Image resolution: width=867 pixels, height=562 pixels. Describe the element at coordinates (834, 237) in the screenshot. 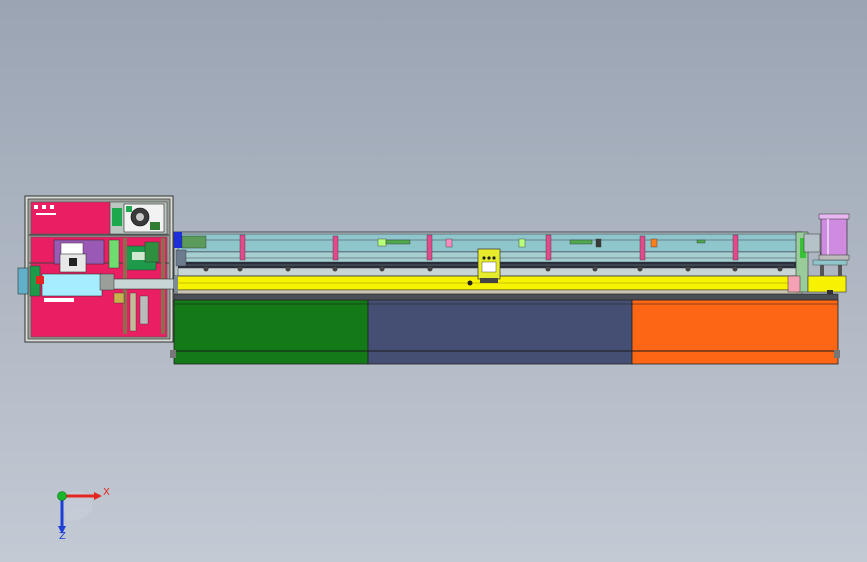

I see `pneumatic-cylinder` at that location.